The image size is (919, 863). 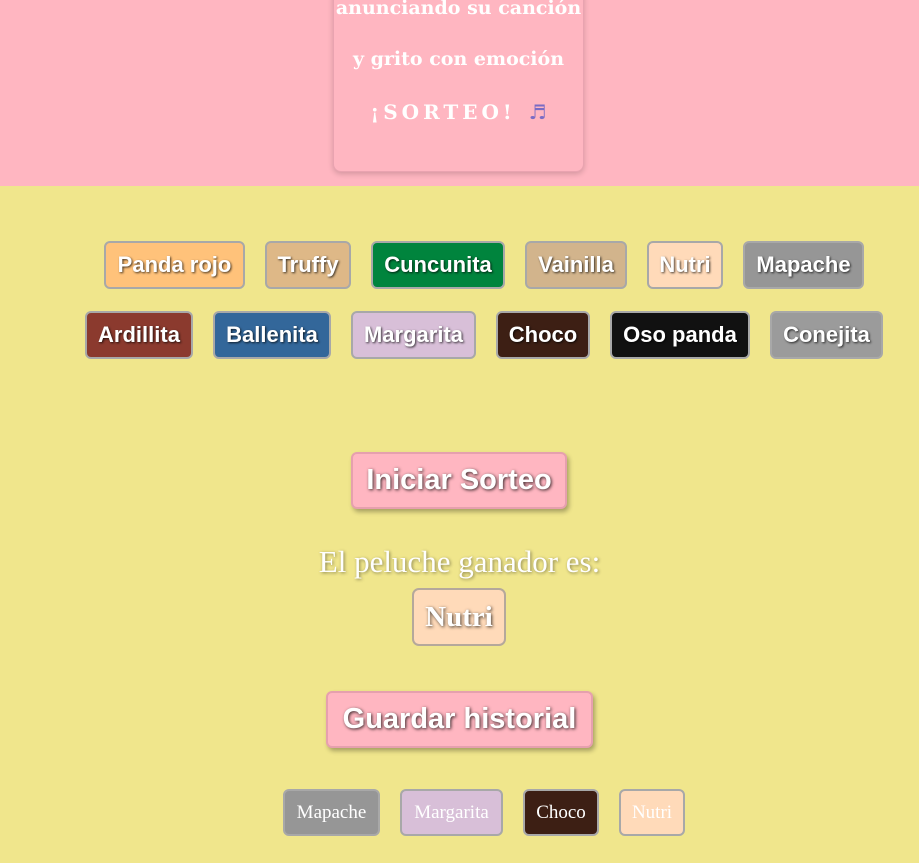 I want to click on poem-line-3-text: ¡SORTEO!, so click(x=443, y=112).